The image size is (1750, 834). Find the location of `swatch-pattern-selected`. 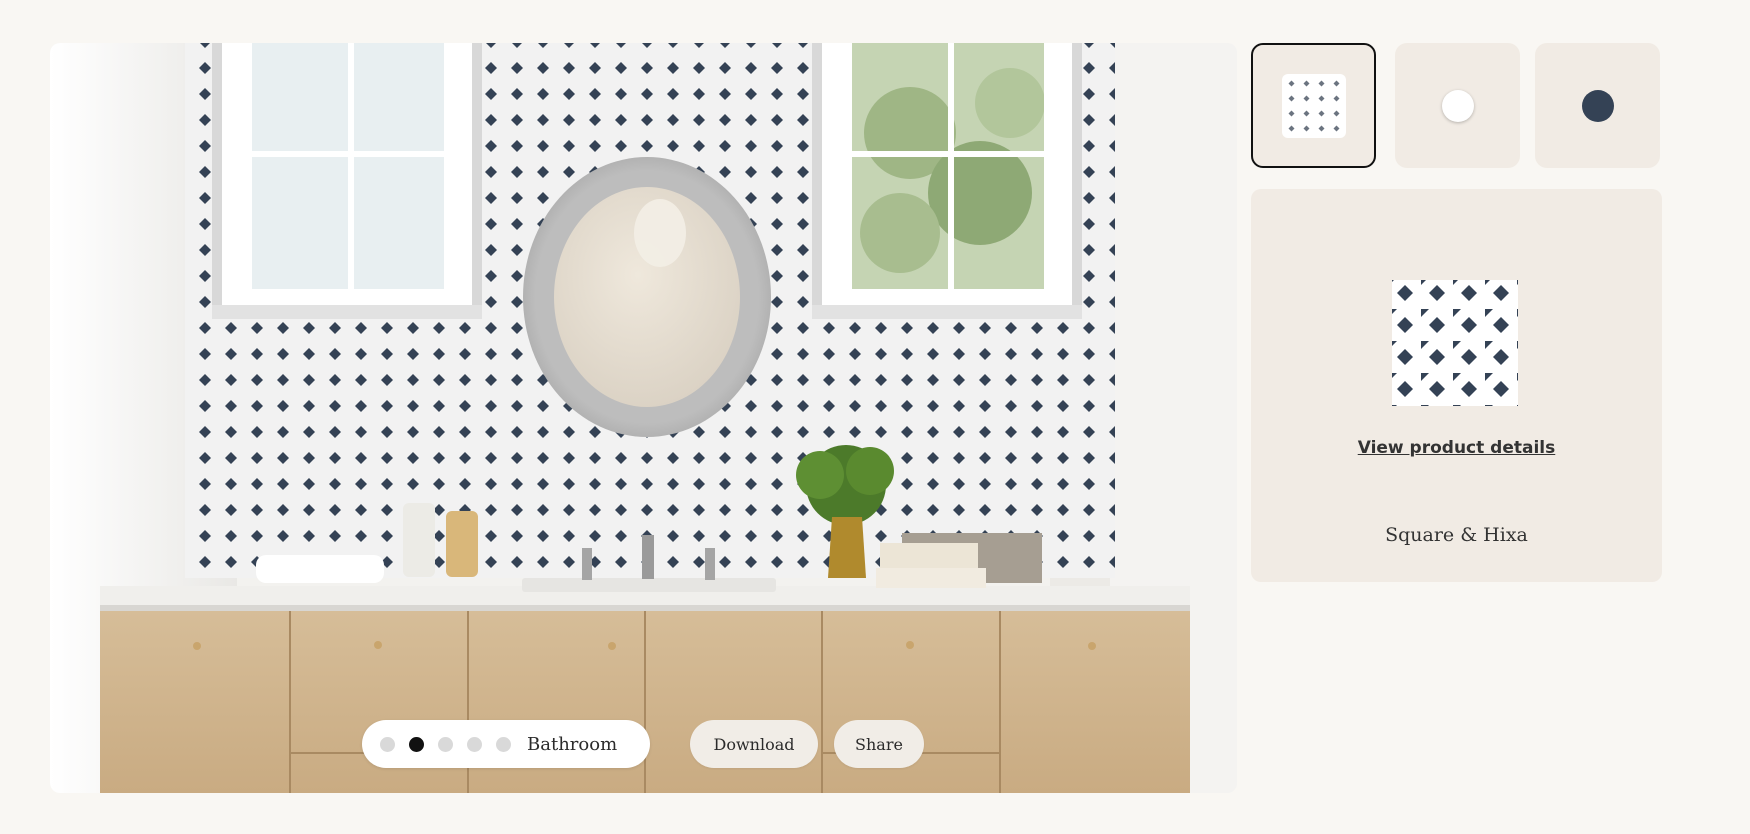

swatch-pattern-selected is located at coordinates (1313, 105).